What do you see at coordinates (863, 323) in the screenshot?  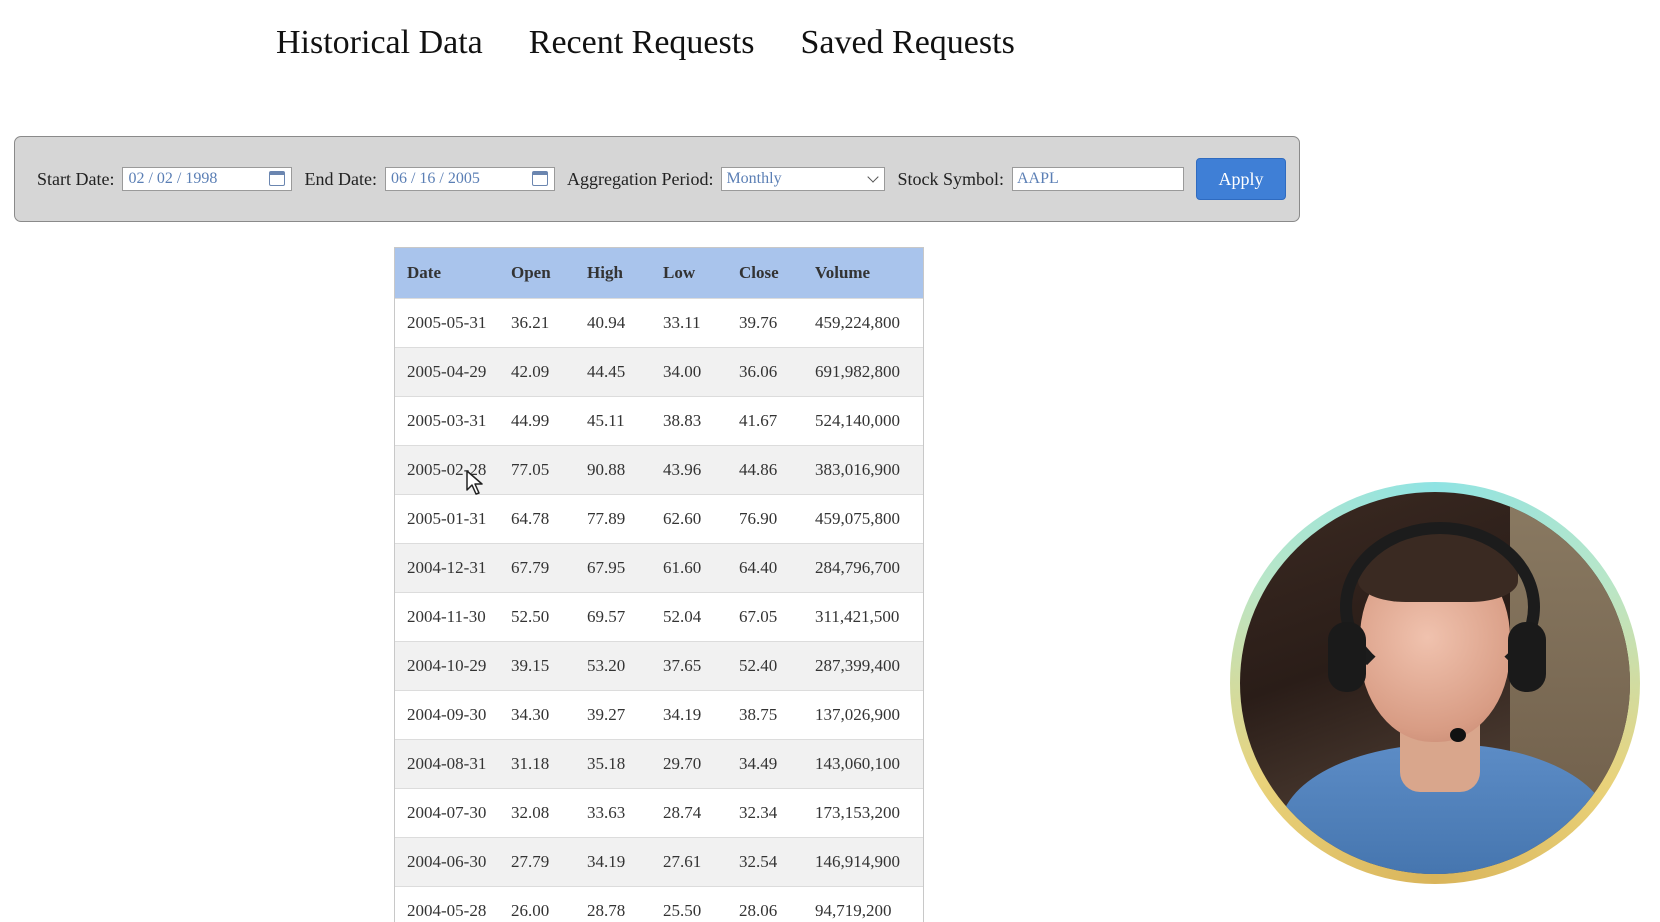 I see `cell-volume: 459,224,800` at bounding box center [863, 323].